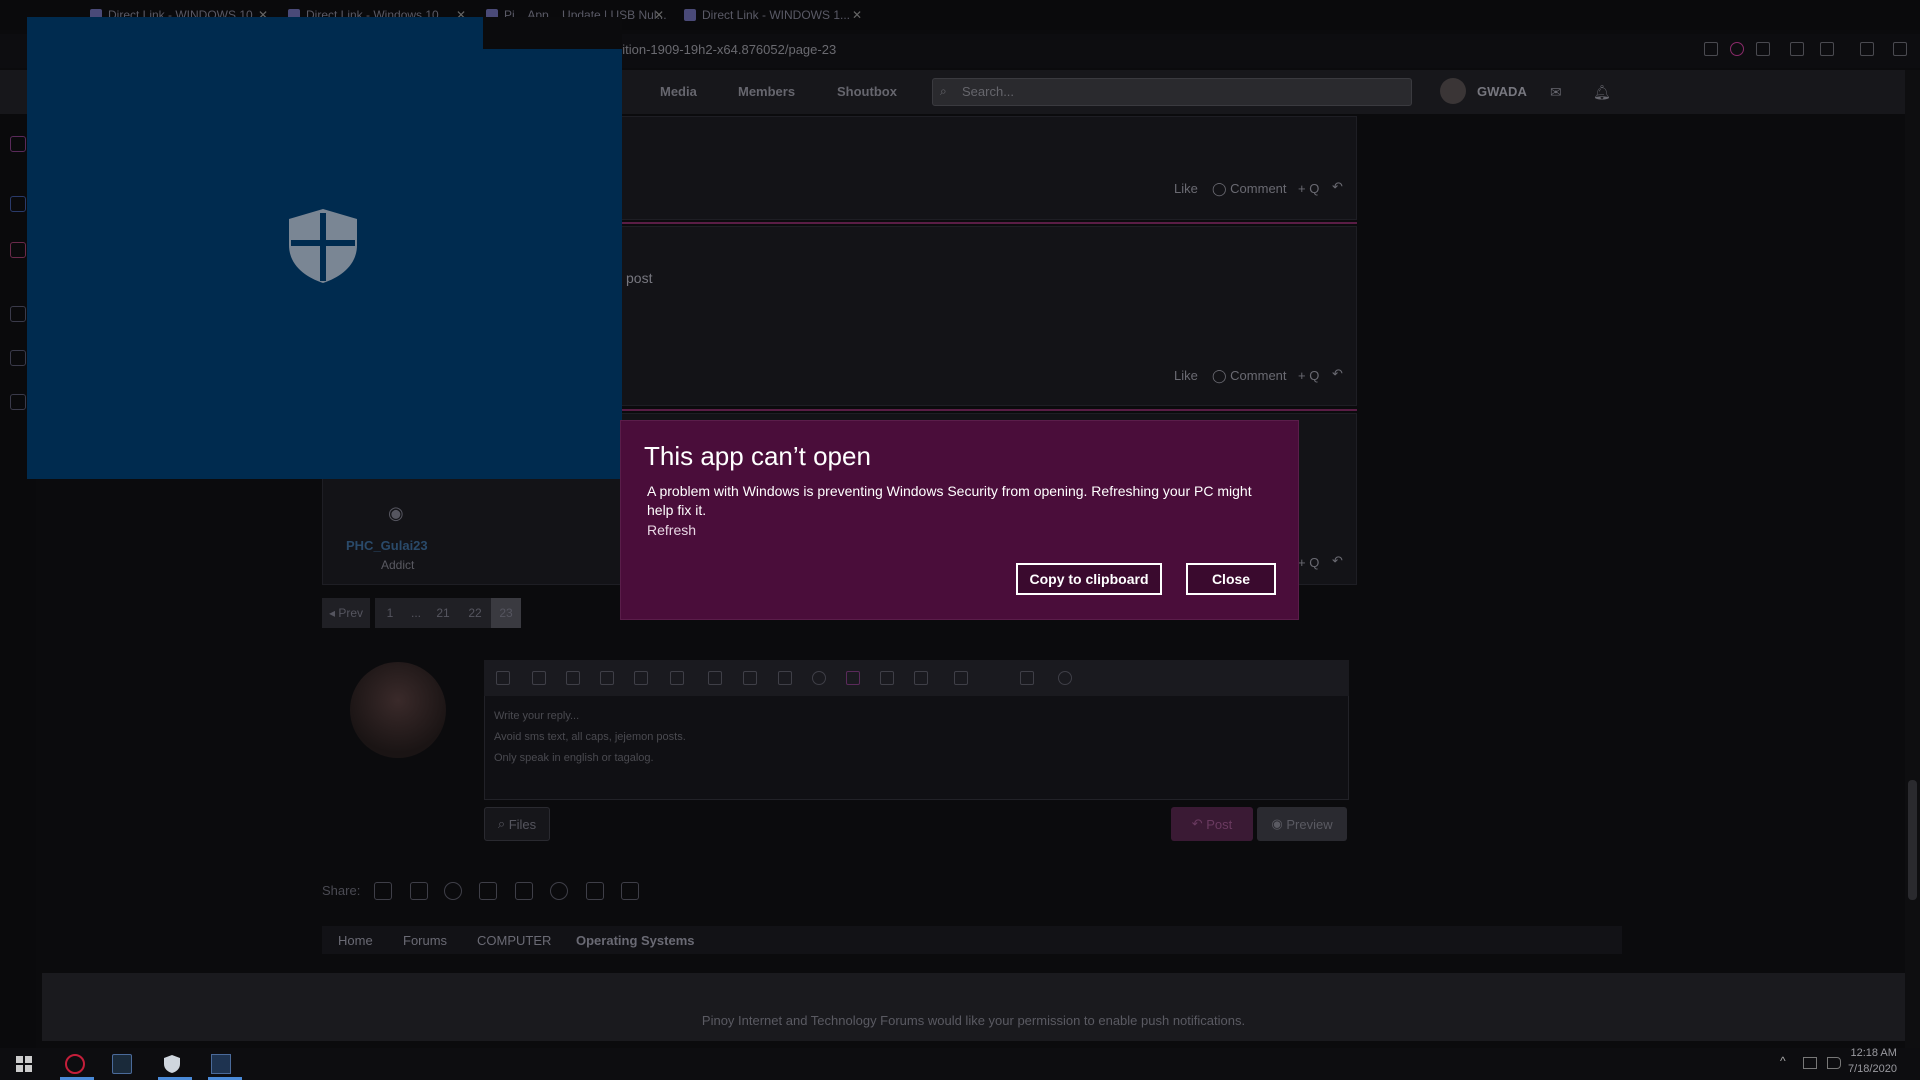 This screenshot has width=1920, height=1080. I want to click on bold-icon, so click(539, 678).